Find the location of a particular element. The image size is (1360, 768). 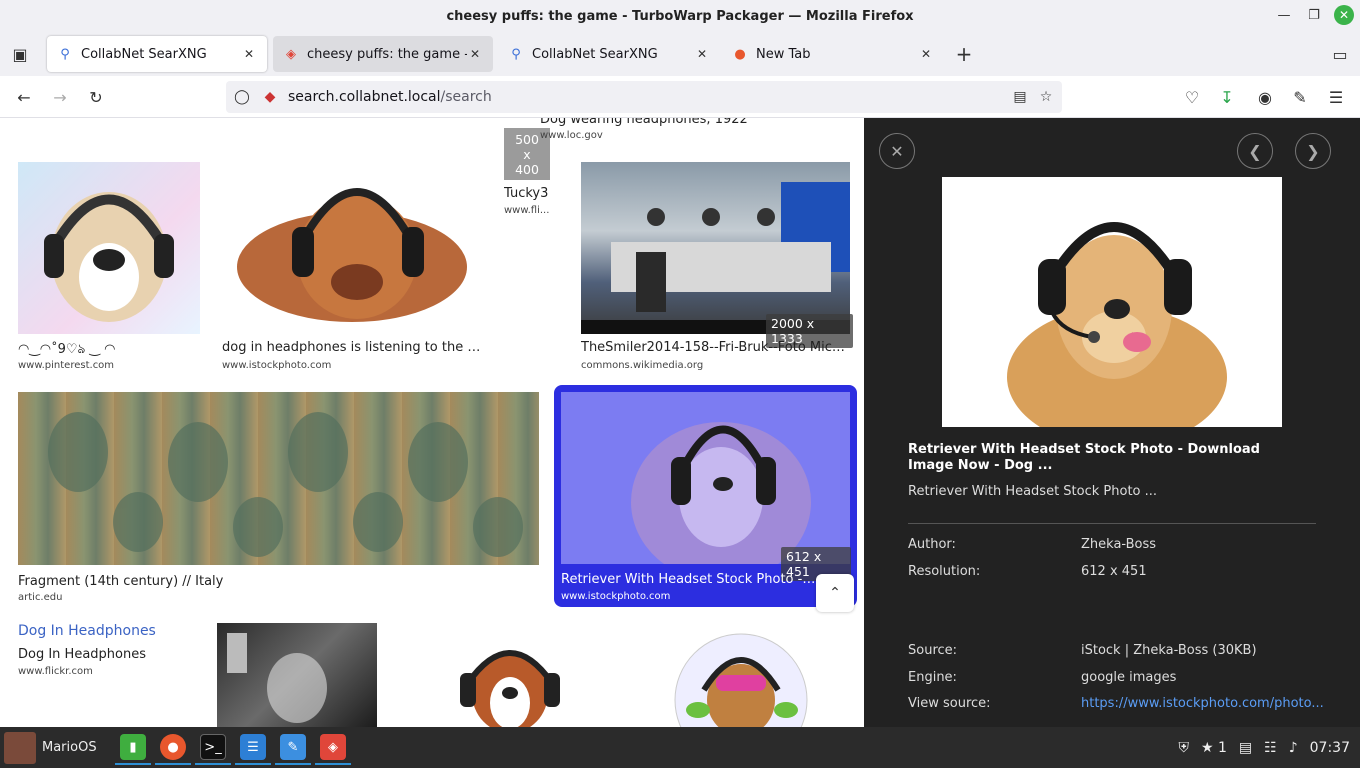

result-title: ◠‿◠˚9♡ঌ ‿ ◠ is located at coordinates (67, 349).